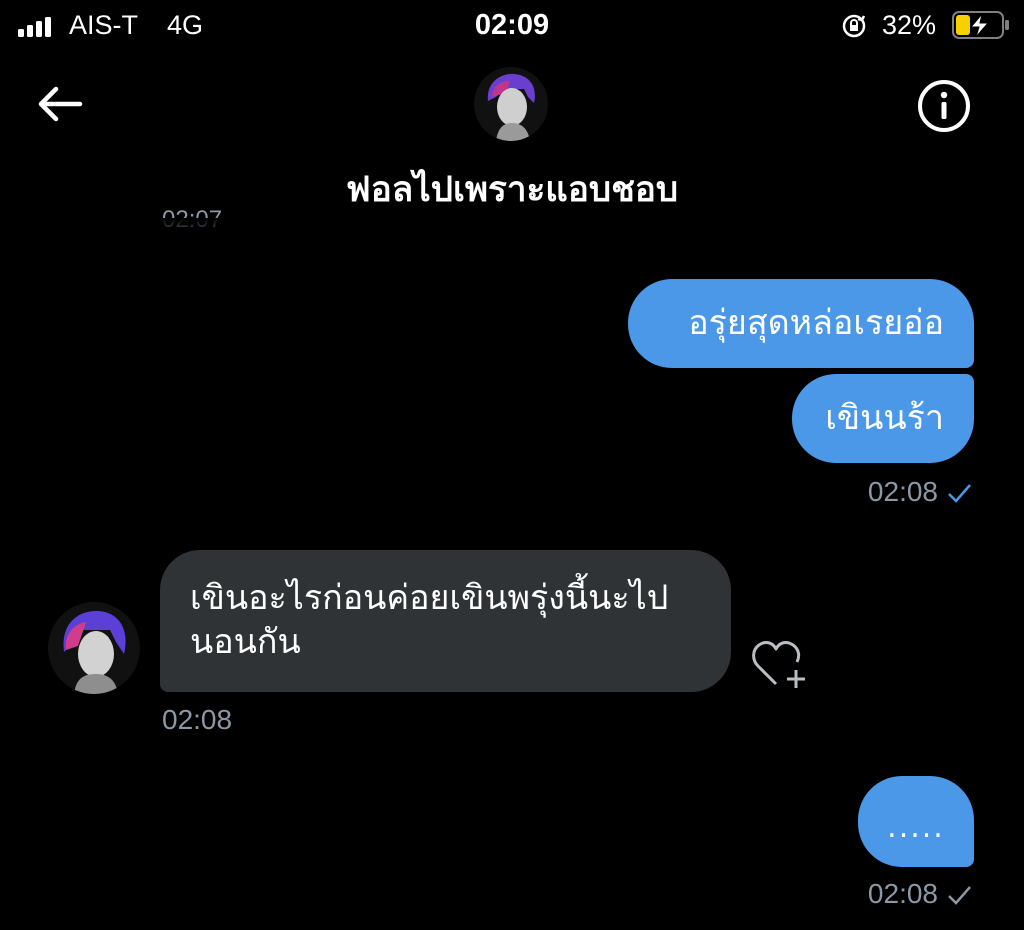  What do you see at coordinates (445, 621) in the screenshot?
I see `received-message: เขินอะไรก่อนค่อยเขินพรุ่งนี้นะไป นอนกัน` at bounding box center [445, 621].